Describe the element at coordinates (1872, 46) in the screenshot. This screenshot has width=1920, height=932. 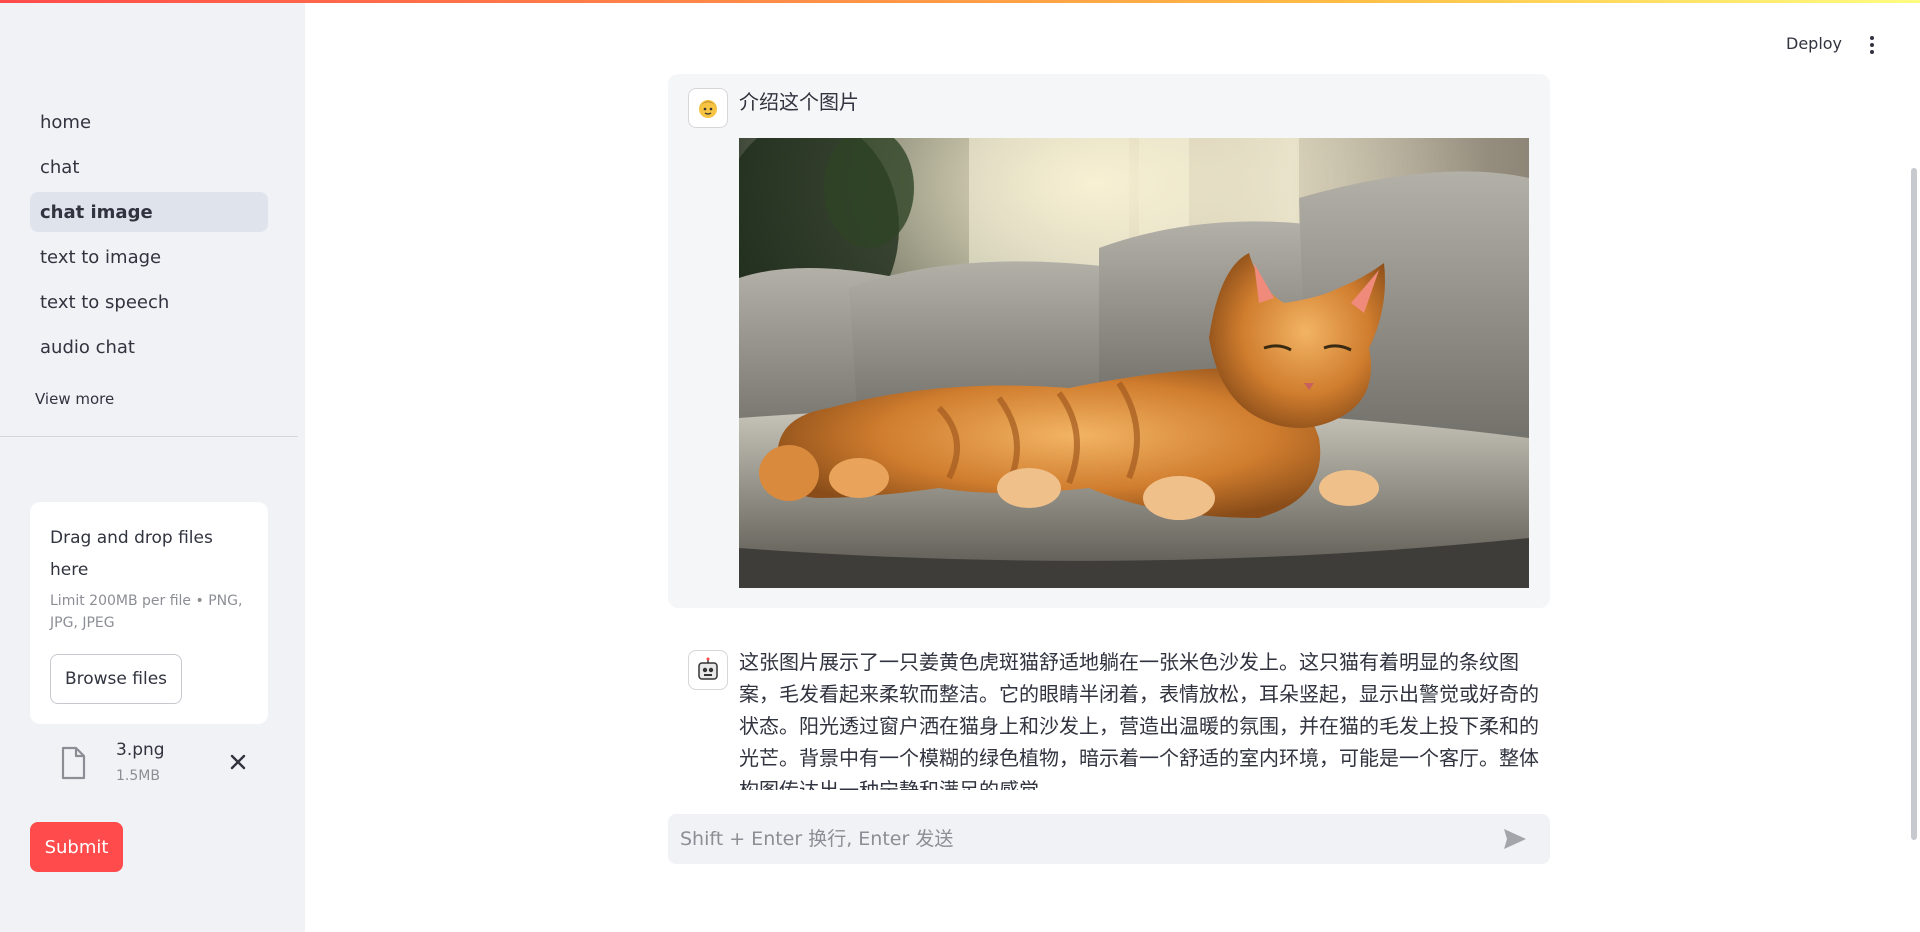
I see `kebab-menu-icon` at that location.